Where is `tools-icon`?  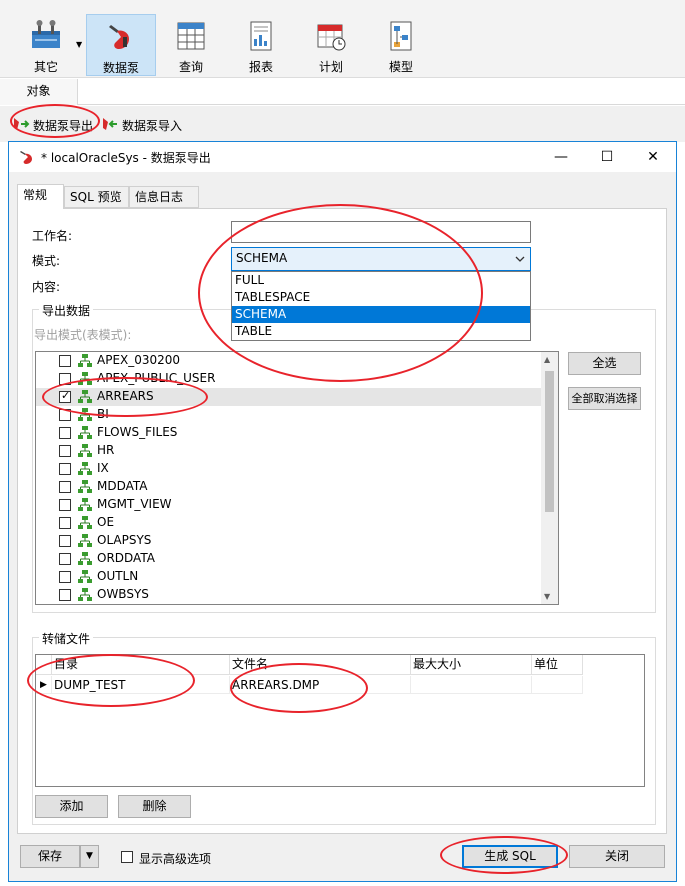 tools-icon is located at coordinates (46, 37).